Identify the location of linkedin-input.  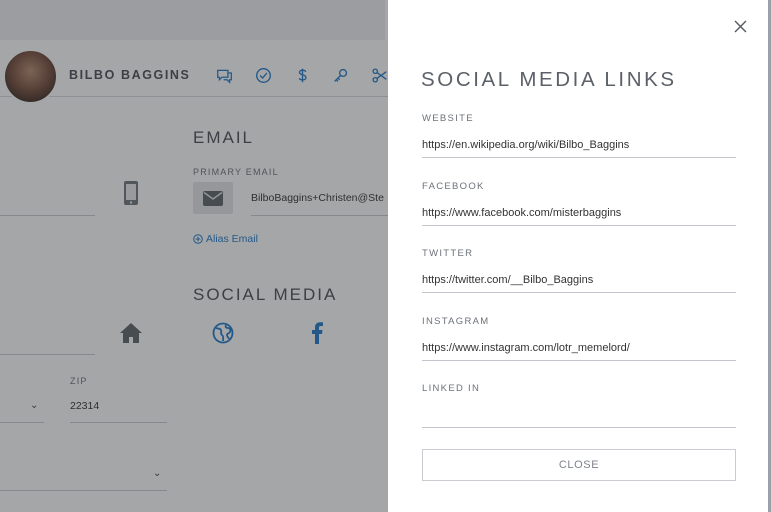
(579, 415).